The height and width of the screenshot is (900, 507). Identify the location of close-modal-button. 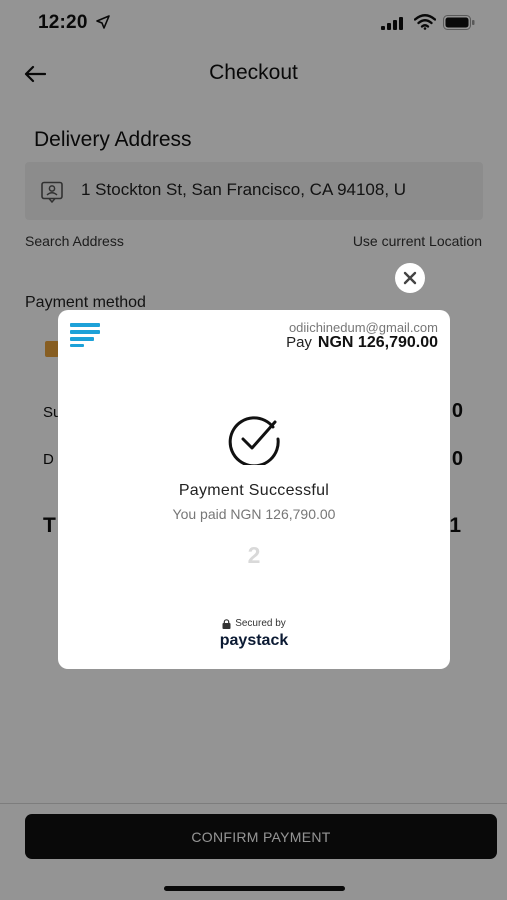
(410, 278).